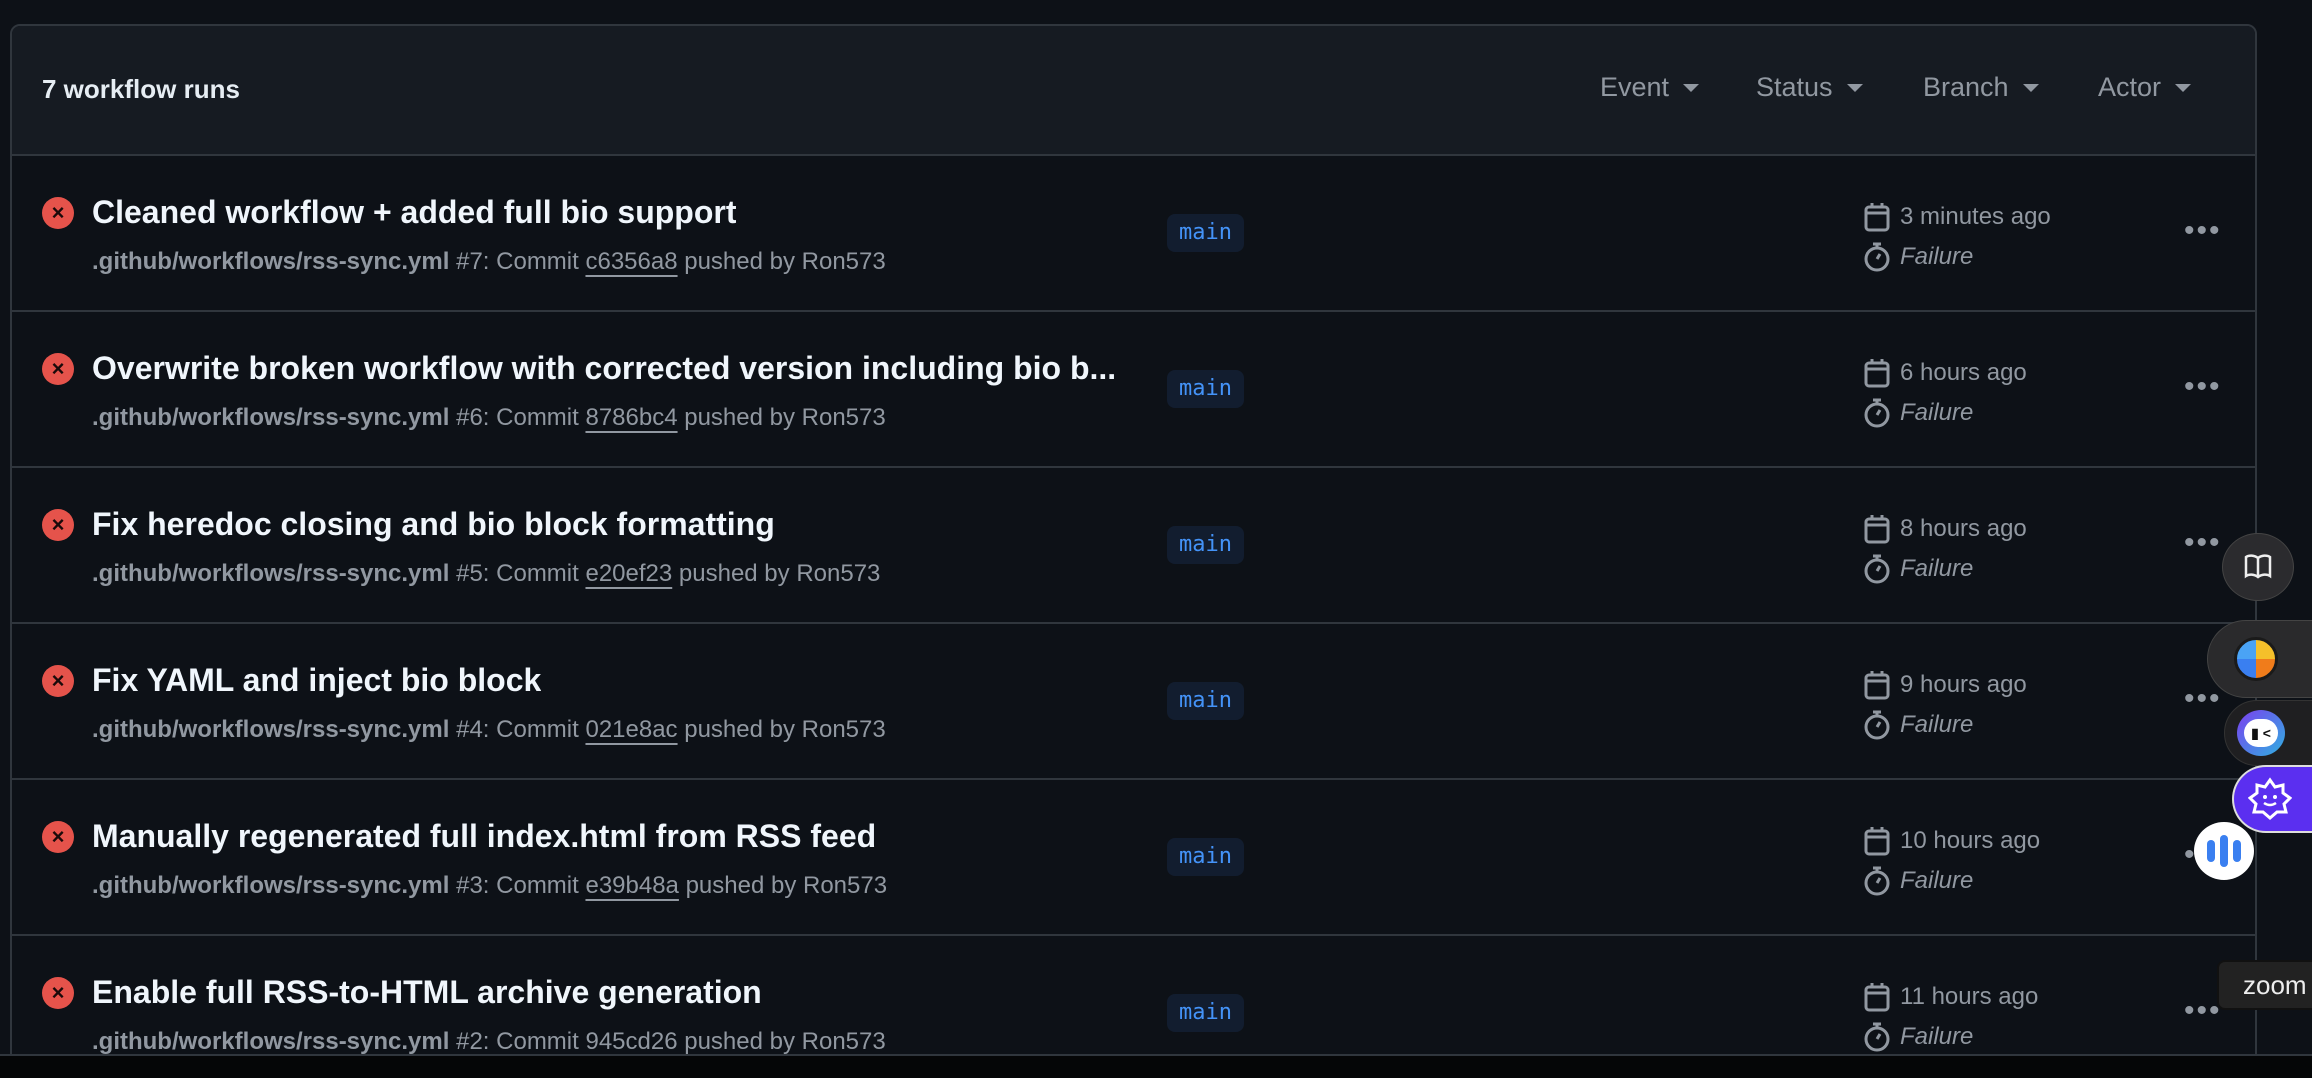 Image resolution: width=2312 pixels, height=1078 pixels. Describe the element at coordinates (1966, 87) in the screenshot. I see `filter-label: Branch` at that location.